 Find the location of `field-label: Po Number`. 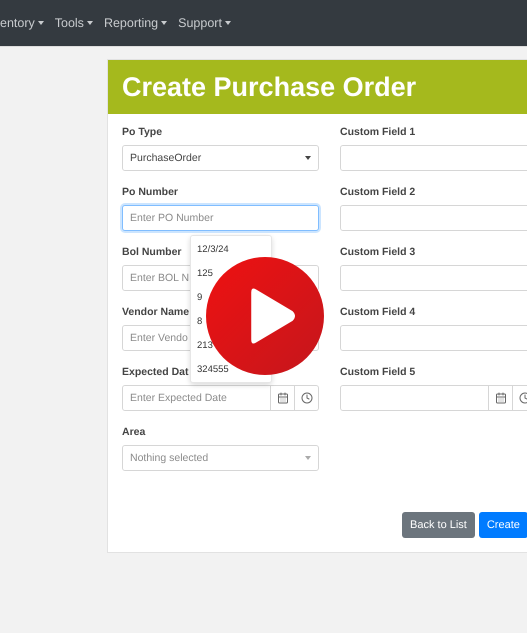

field-label: Po Number is located at coordinates (150, 192).